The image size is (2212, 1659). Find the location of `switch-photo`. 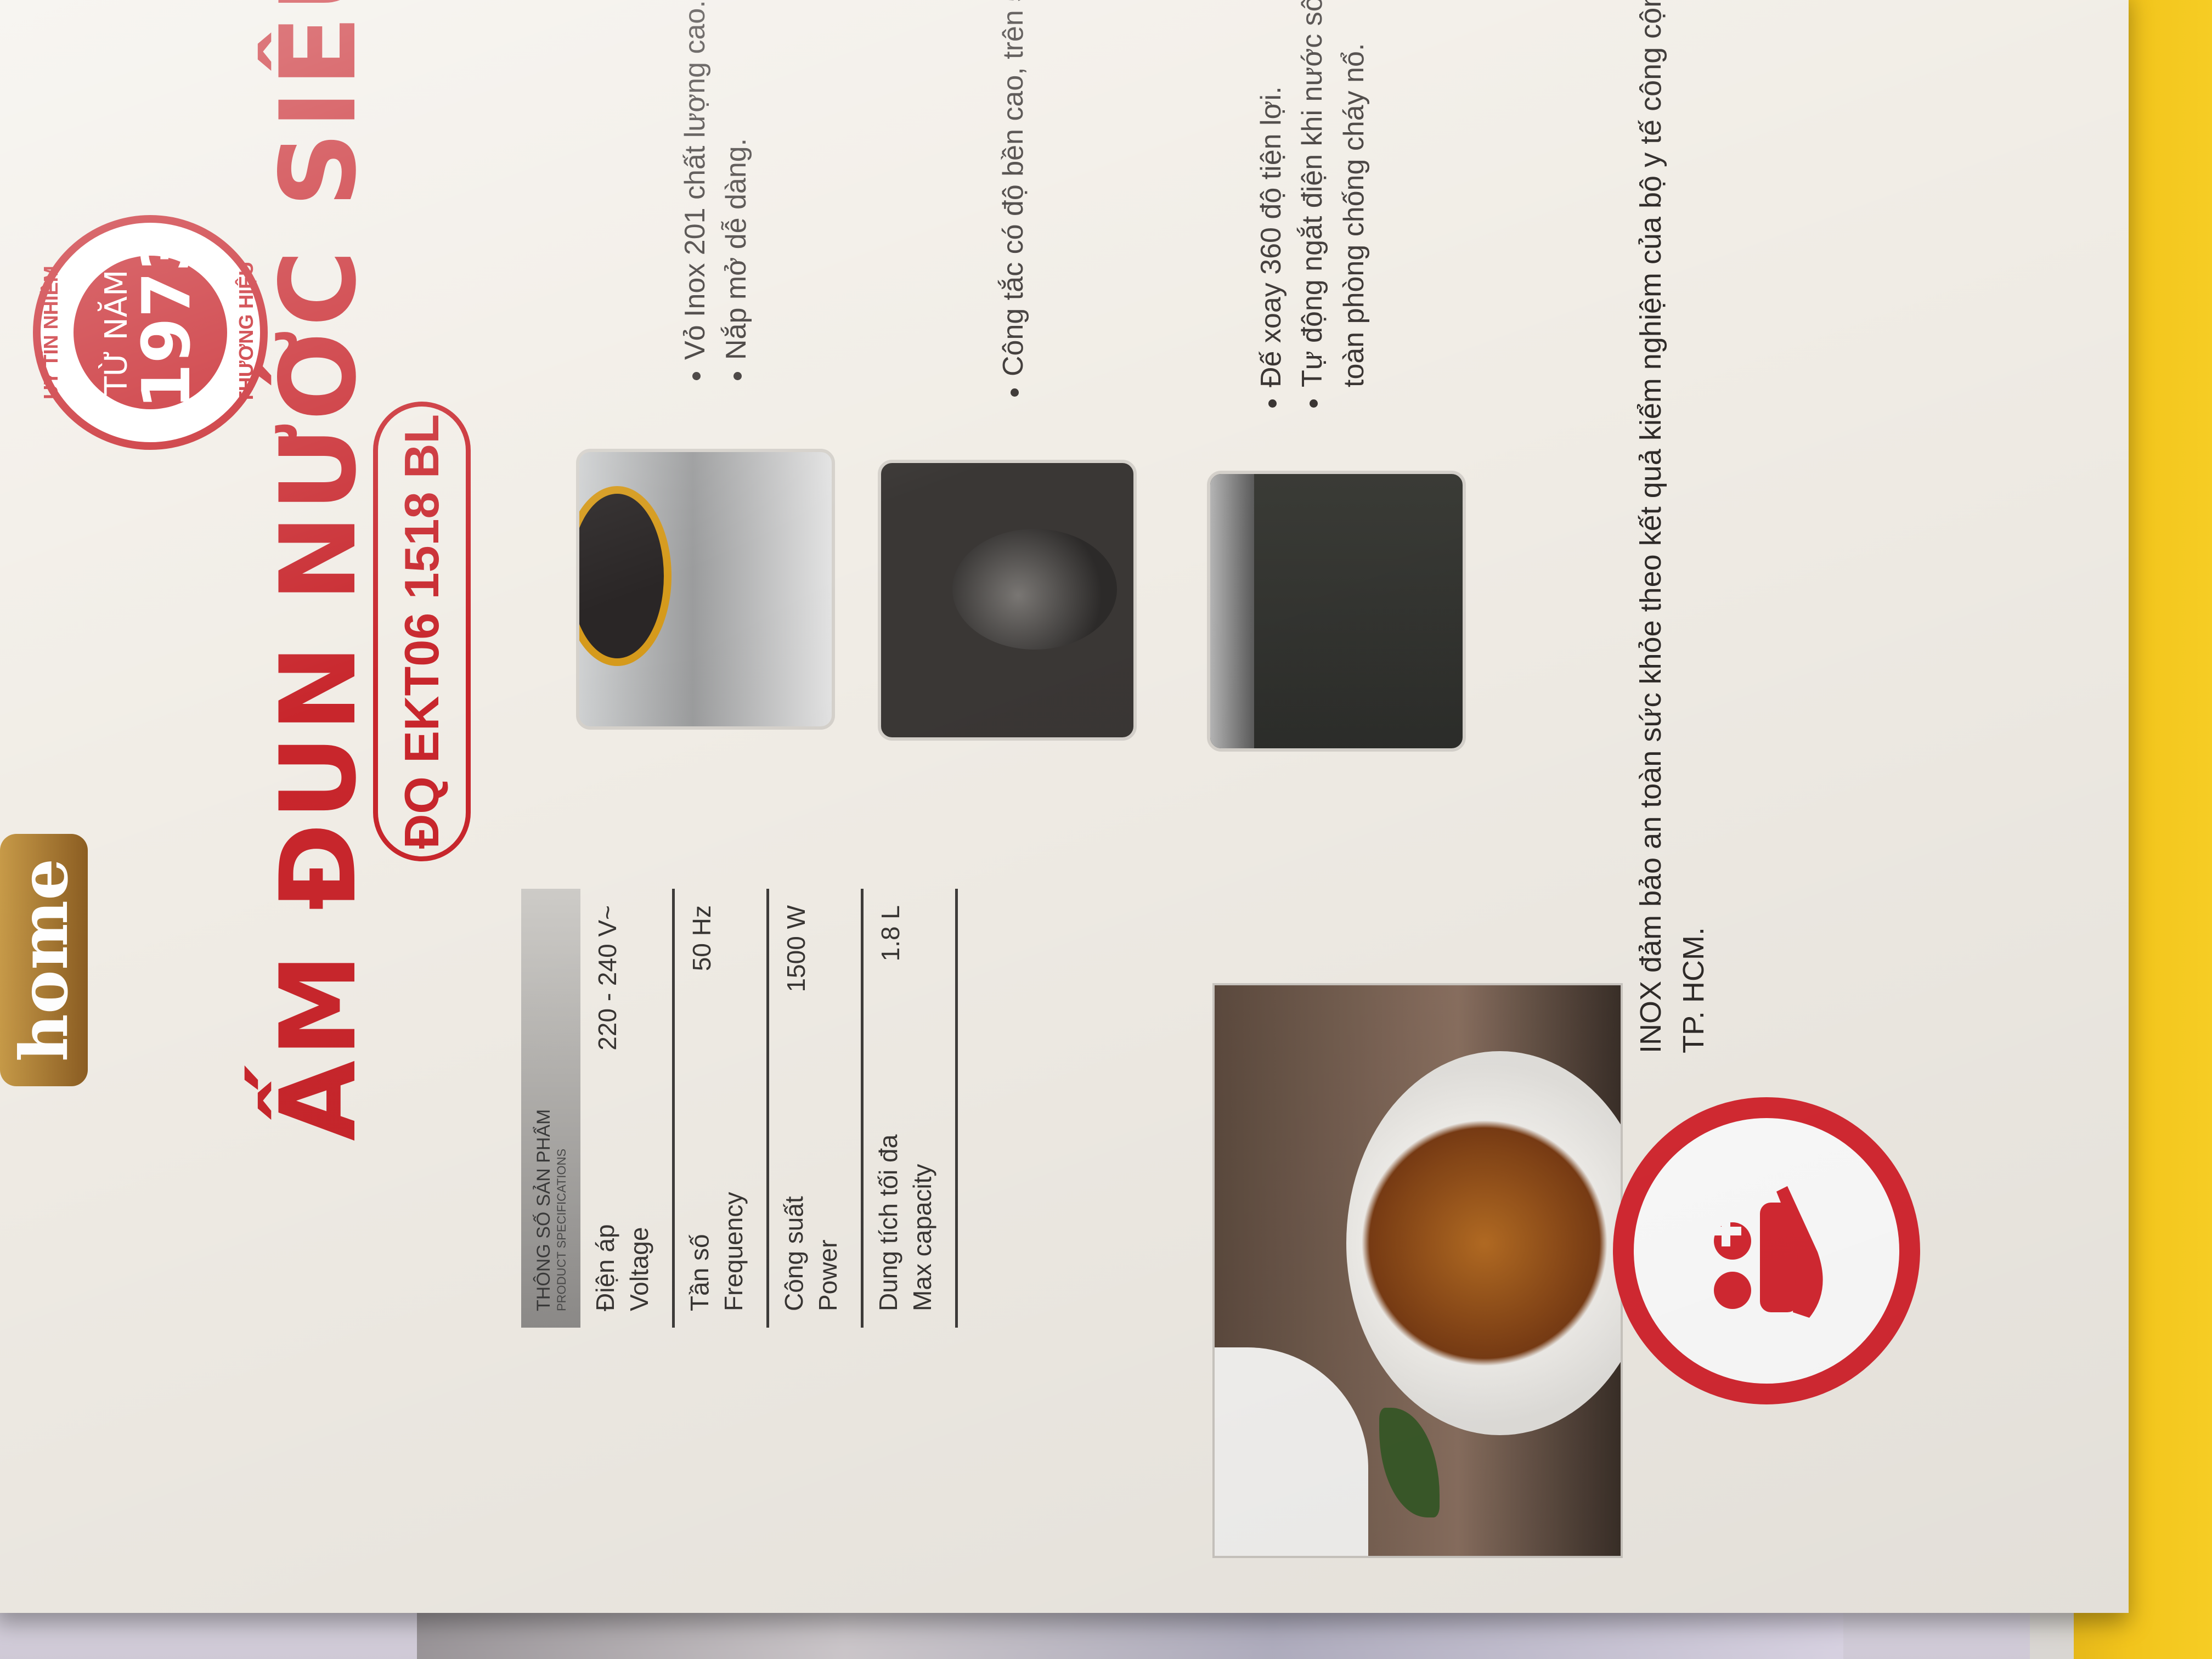

switch-photo is located at coordinates (1007, 601).